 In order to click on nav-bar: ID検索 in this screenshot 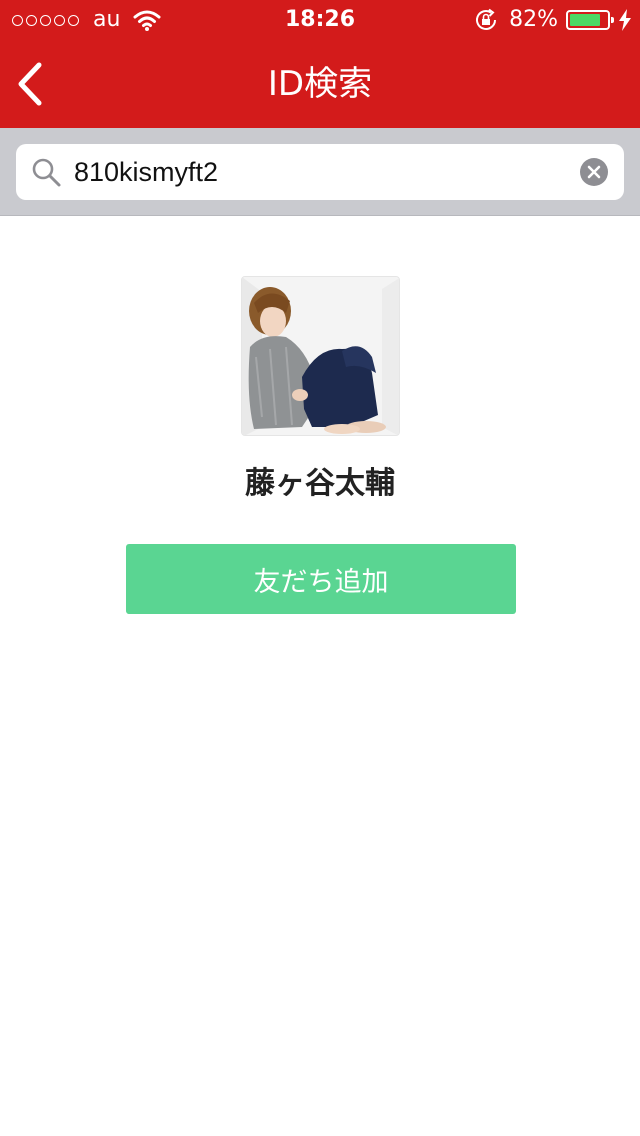, I will do `click(320, 84)`.